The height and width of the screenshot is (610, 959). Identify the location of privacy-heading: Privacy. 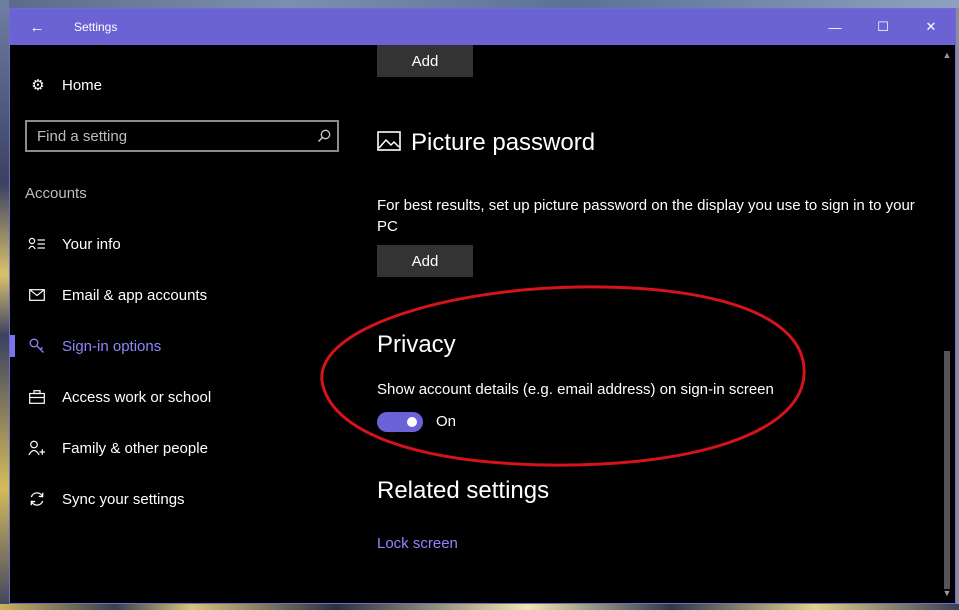
(416, 344).